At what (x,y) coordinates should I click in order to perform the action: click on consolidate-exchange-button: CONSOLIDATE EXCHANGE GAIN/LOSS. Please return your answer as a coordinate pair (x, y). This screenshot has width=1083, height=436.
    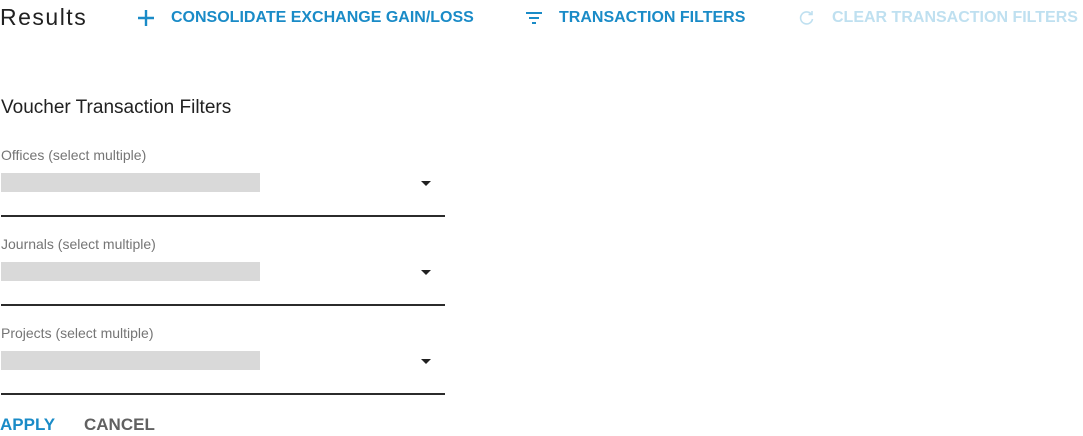
    Looking at the image, I should click on (304, 18).